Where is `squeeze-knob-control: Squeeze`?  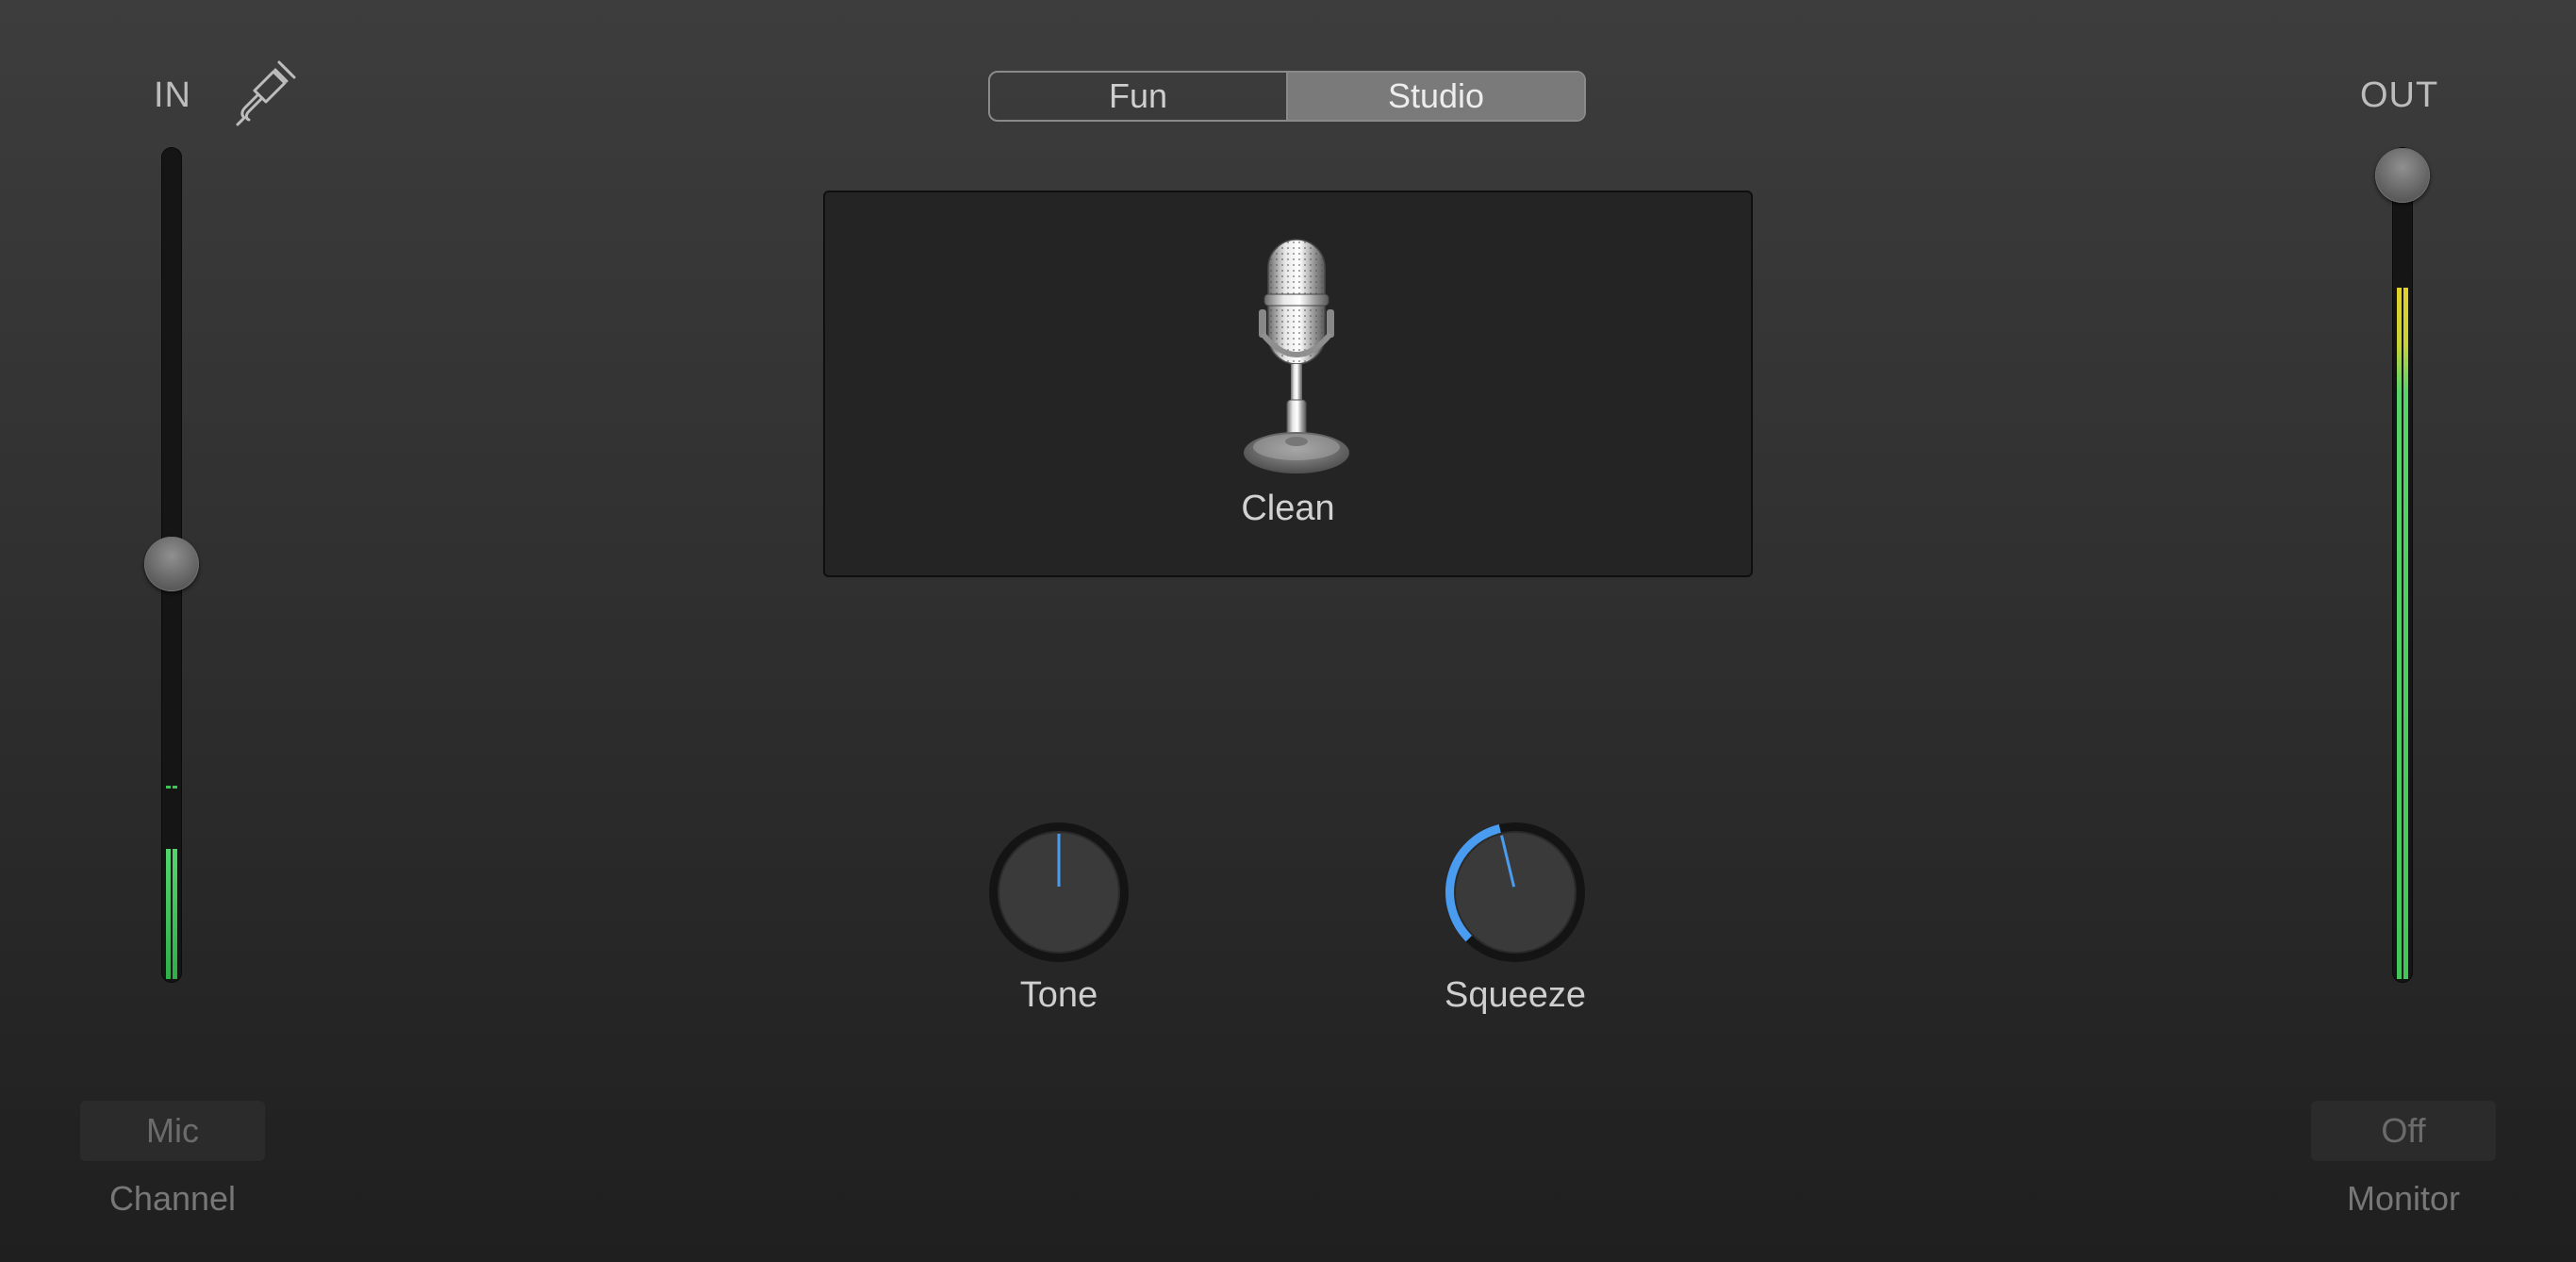
squeeze-knob-control: Squeeze is located at coordinates (1515, 916).